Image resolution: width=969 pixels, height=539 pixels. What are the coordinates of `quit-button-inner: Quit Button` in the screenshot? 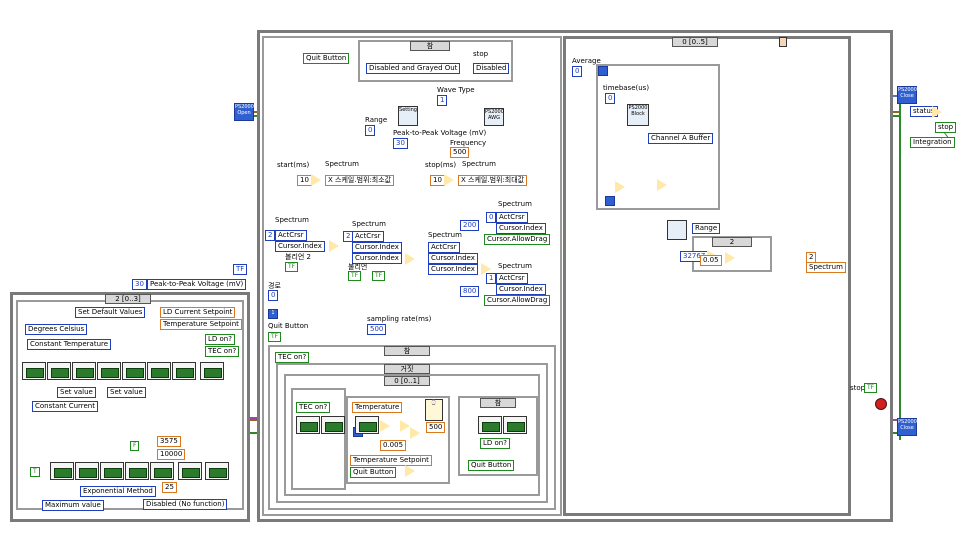 It's located at (373, 472).